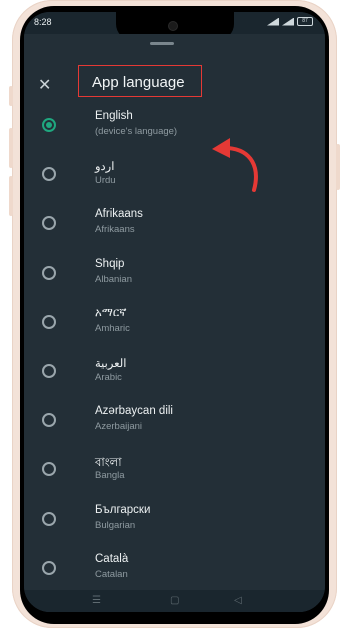 The height and width of the screenshot is (630, 350). Describe the element at coordinates (105, 167) in the screenshot. I see `language-name: اردو` at that location.